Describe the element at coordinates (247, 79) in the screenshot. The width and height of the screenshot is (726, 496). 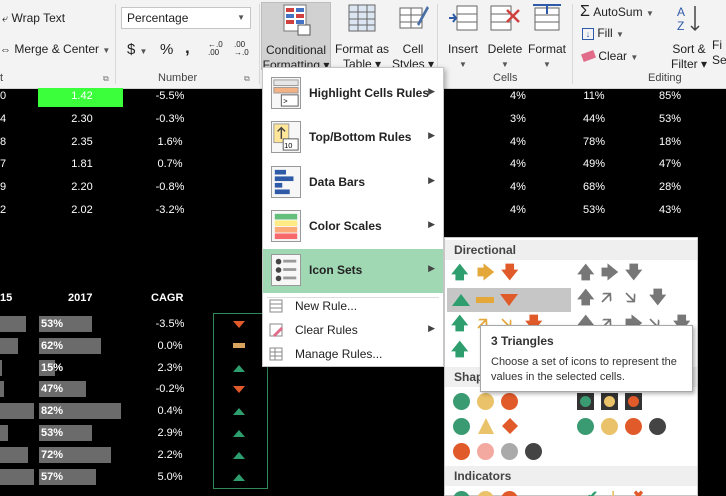
I see `number-launcher-icon: ⧉` at that location.